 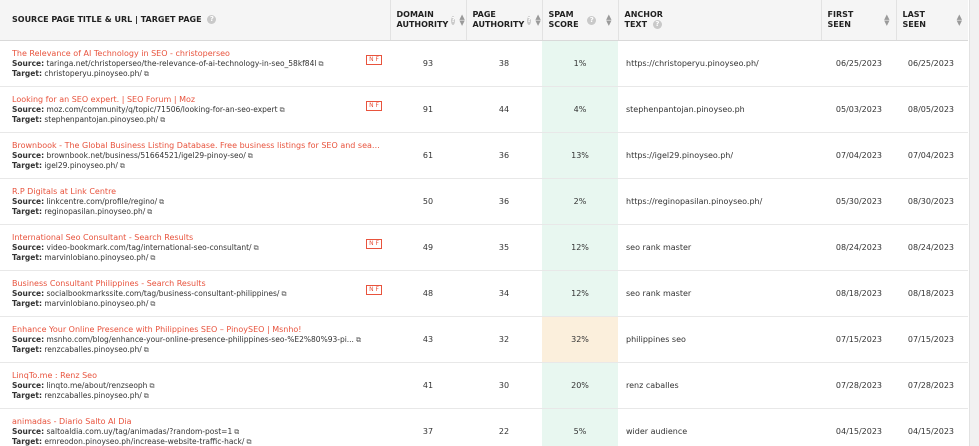 What do you see at coordinates (504, 109) in the screenshot?
I see `page-authority-cell: 44` at bounding box center [504, 109].